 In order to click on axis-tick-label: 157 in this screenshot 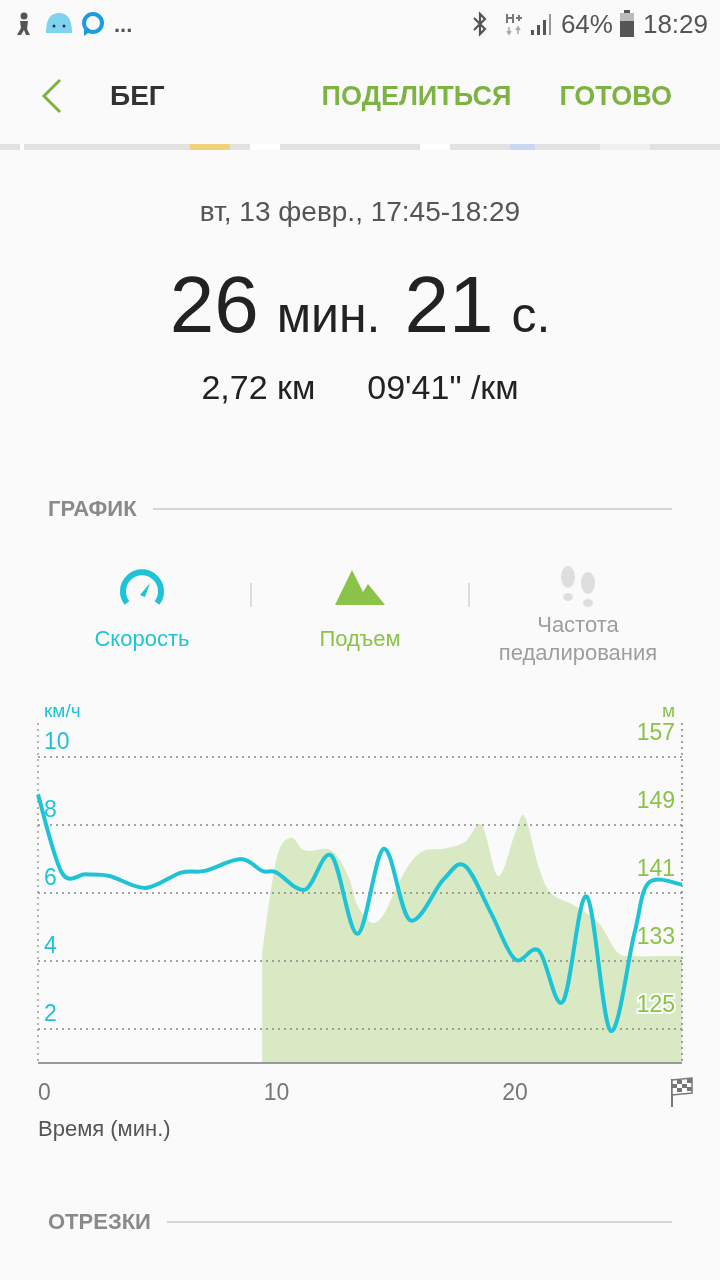, I will do `click(655, 732)`.